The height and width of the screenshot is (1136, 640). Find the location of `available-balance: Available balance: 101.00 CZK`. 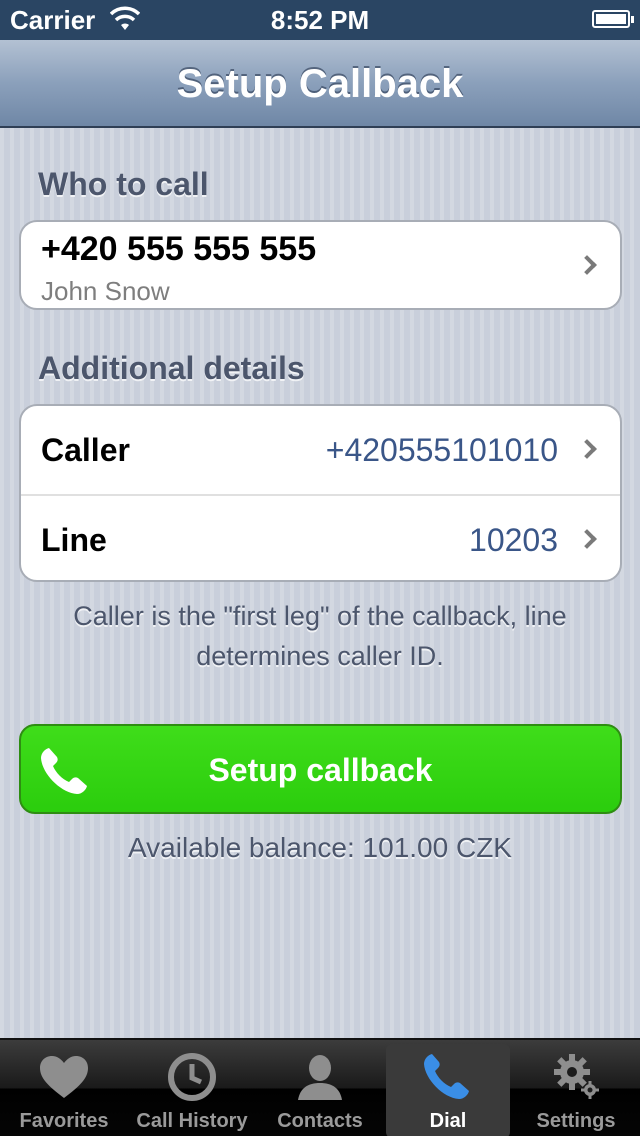

available-balance: Available balance: 101.00 CZK is located at coordinates (320, 847).